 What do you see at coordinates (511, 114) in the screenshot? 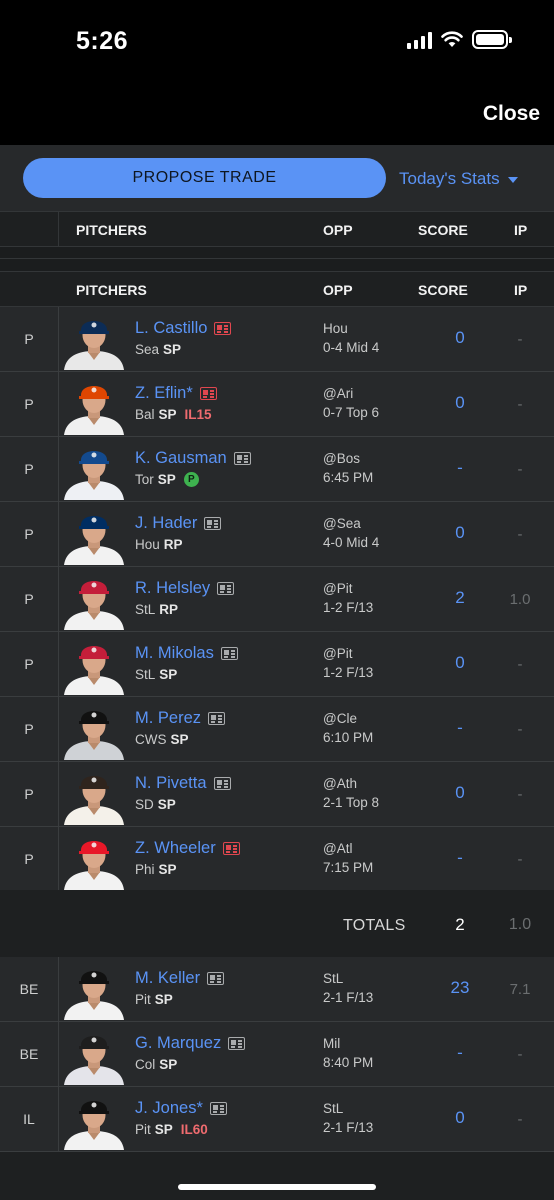
I see `close-button: Close` at bounding box center [511, 114].